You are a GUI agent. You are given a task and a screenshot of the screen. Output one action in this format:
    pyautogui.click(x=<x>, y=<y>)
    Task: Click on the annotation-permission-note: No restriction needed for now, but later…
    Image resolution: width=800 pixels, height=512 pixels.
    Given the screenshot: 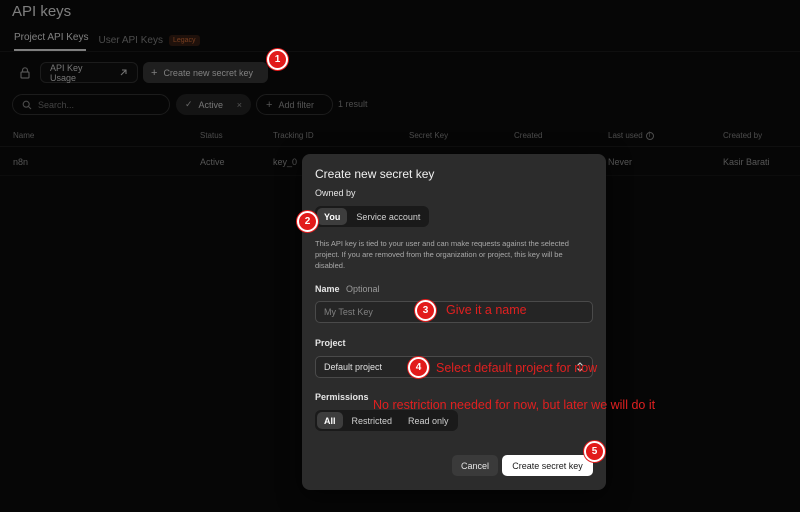 What is the action you would take?
    pyautogui.click(x=514, y=405)
    